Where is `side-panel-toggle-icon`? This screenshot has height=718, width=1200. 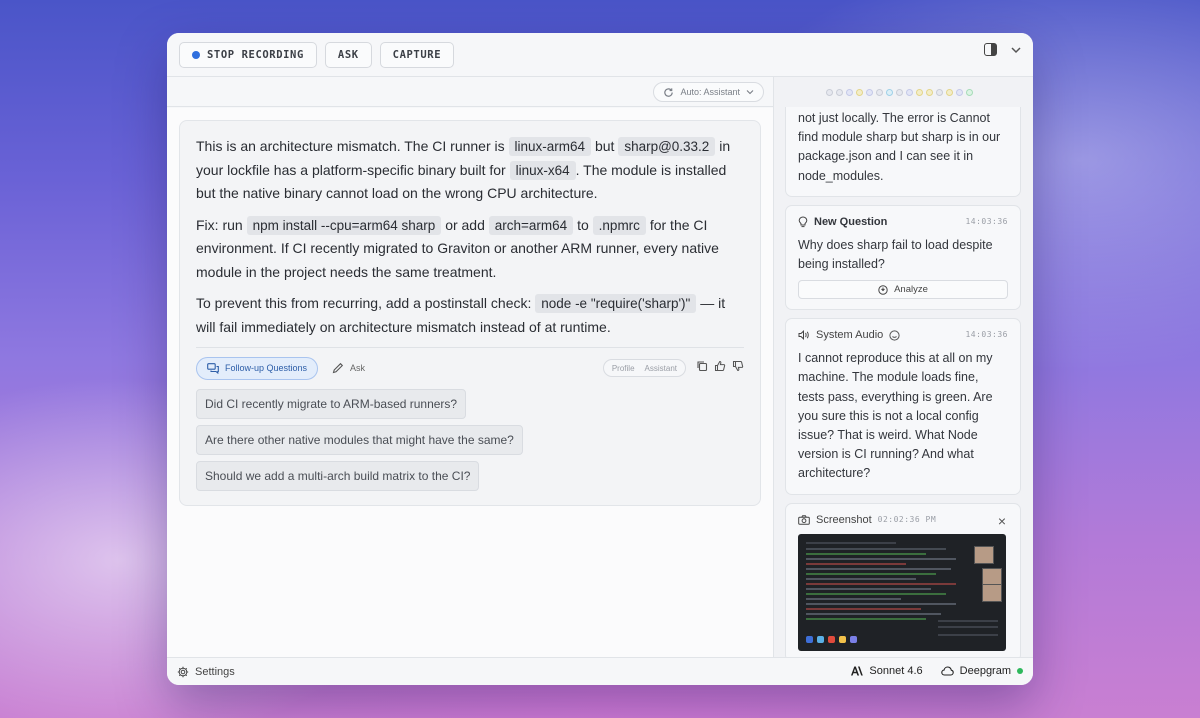
side-panel-toggle-icon is located at coordinates (990, 49).